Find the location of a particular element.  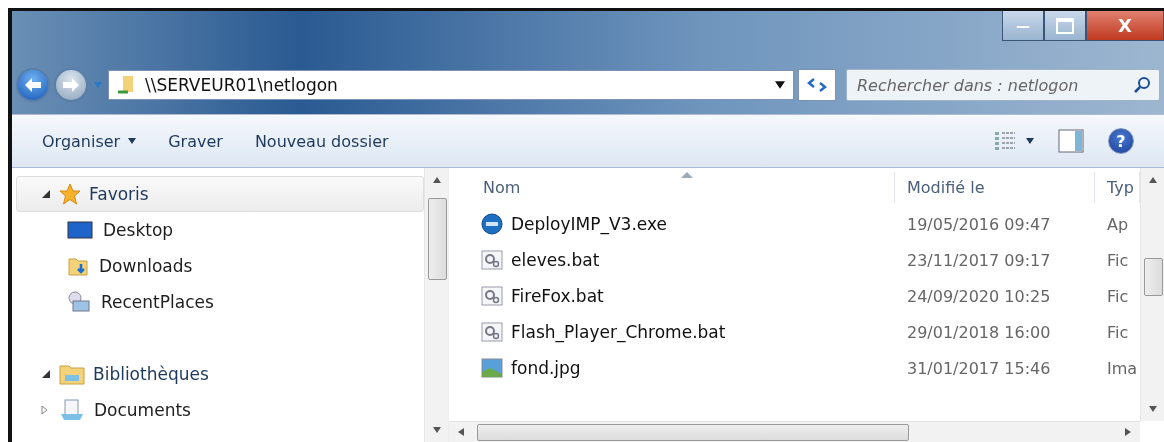

table-cell-text: 24/09/2020 10:25 is located at coordinates (979, 296).